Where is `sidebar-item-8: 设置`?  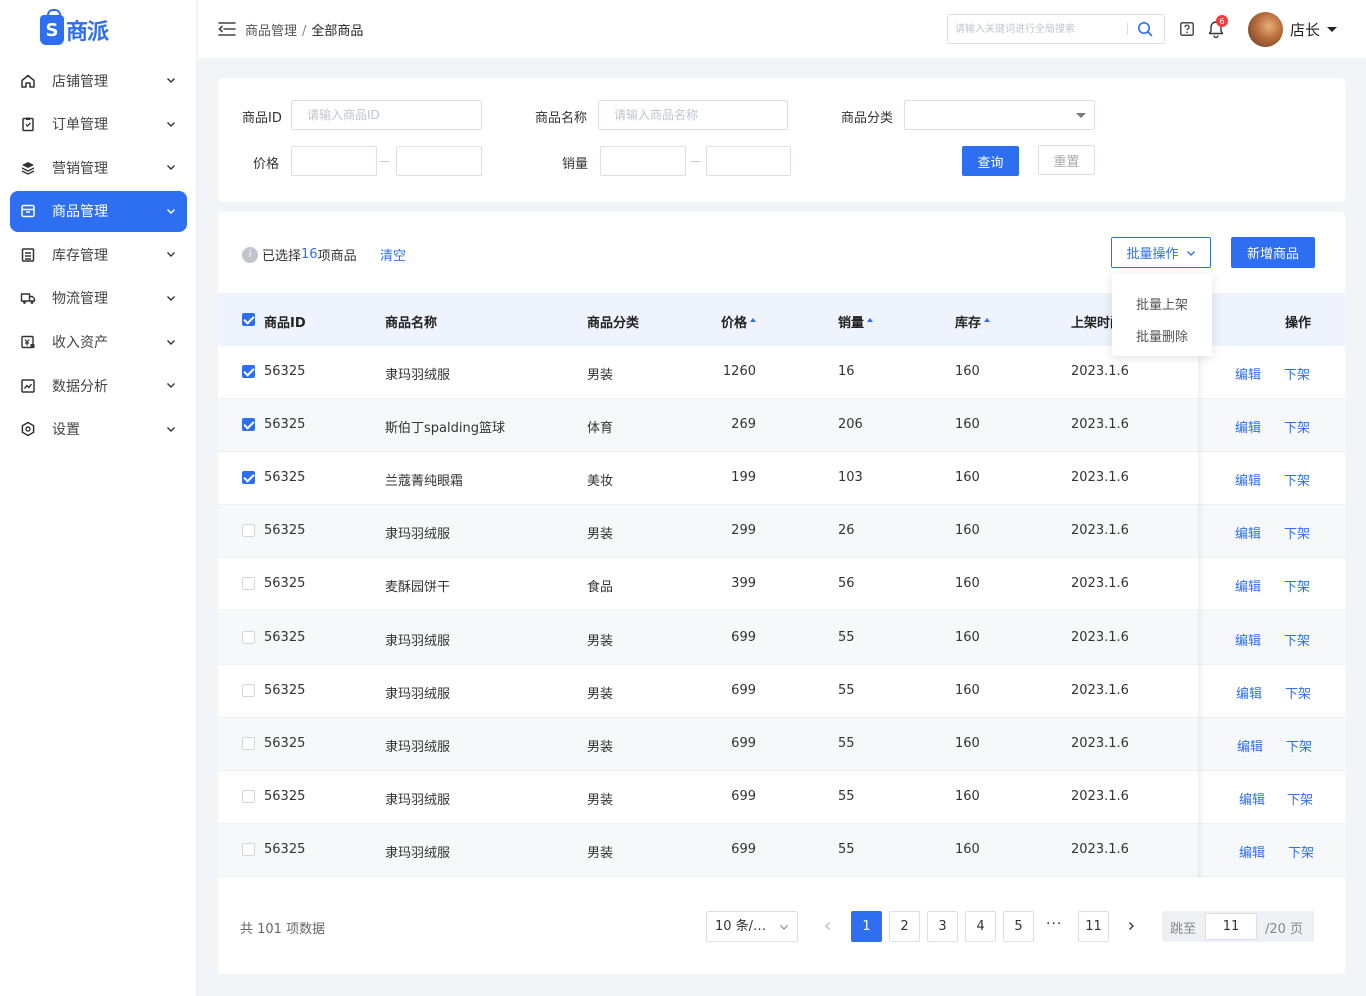
sidebar-item-8: 设置 is located at coordinates (98, 429).